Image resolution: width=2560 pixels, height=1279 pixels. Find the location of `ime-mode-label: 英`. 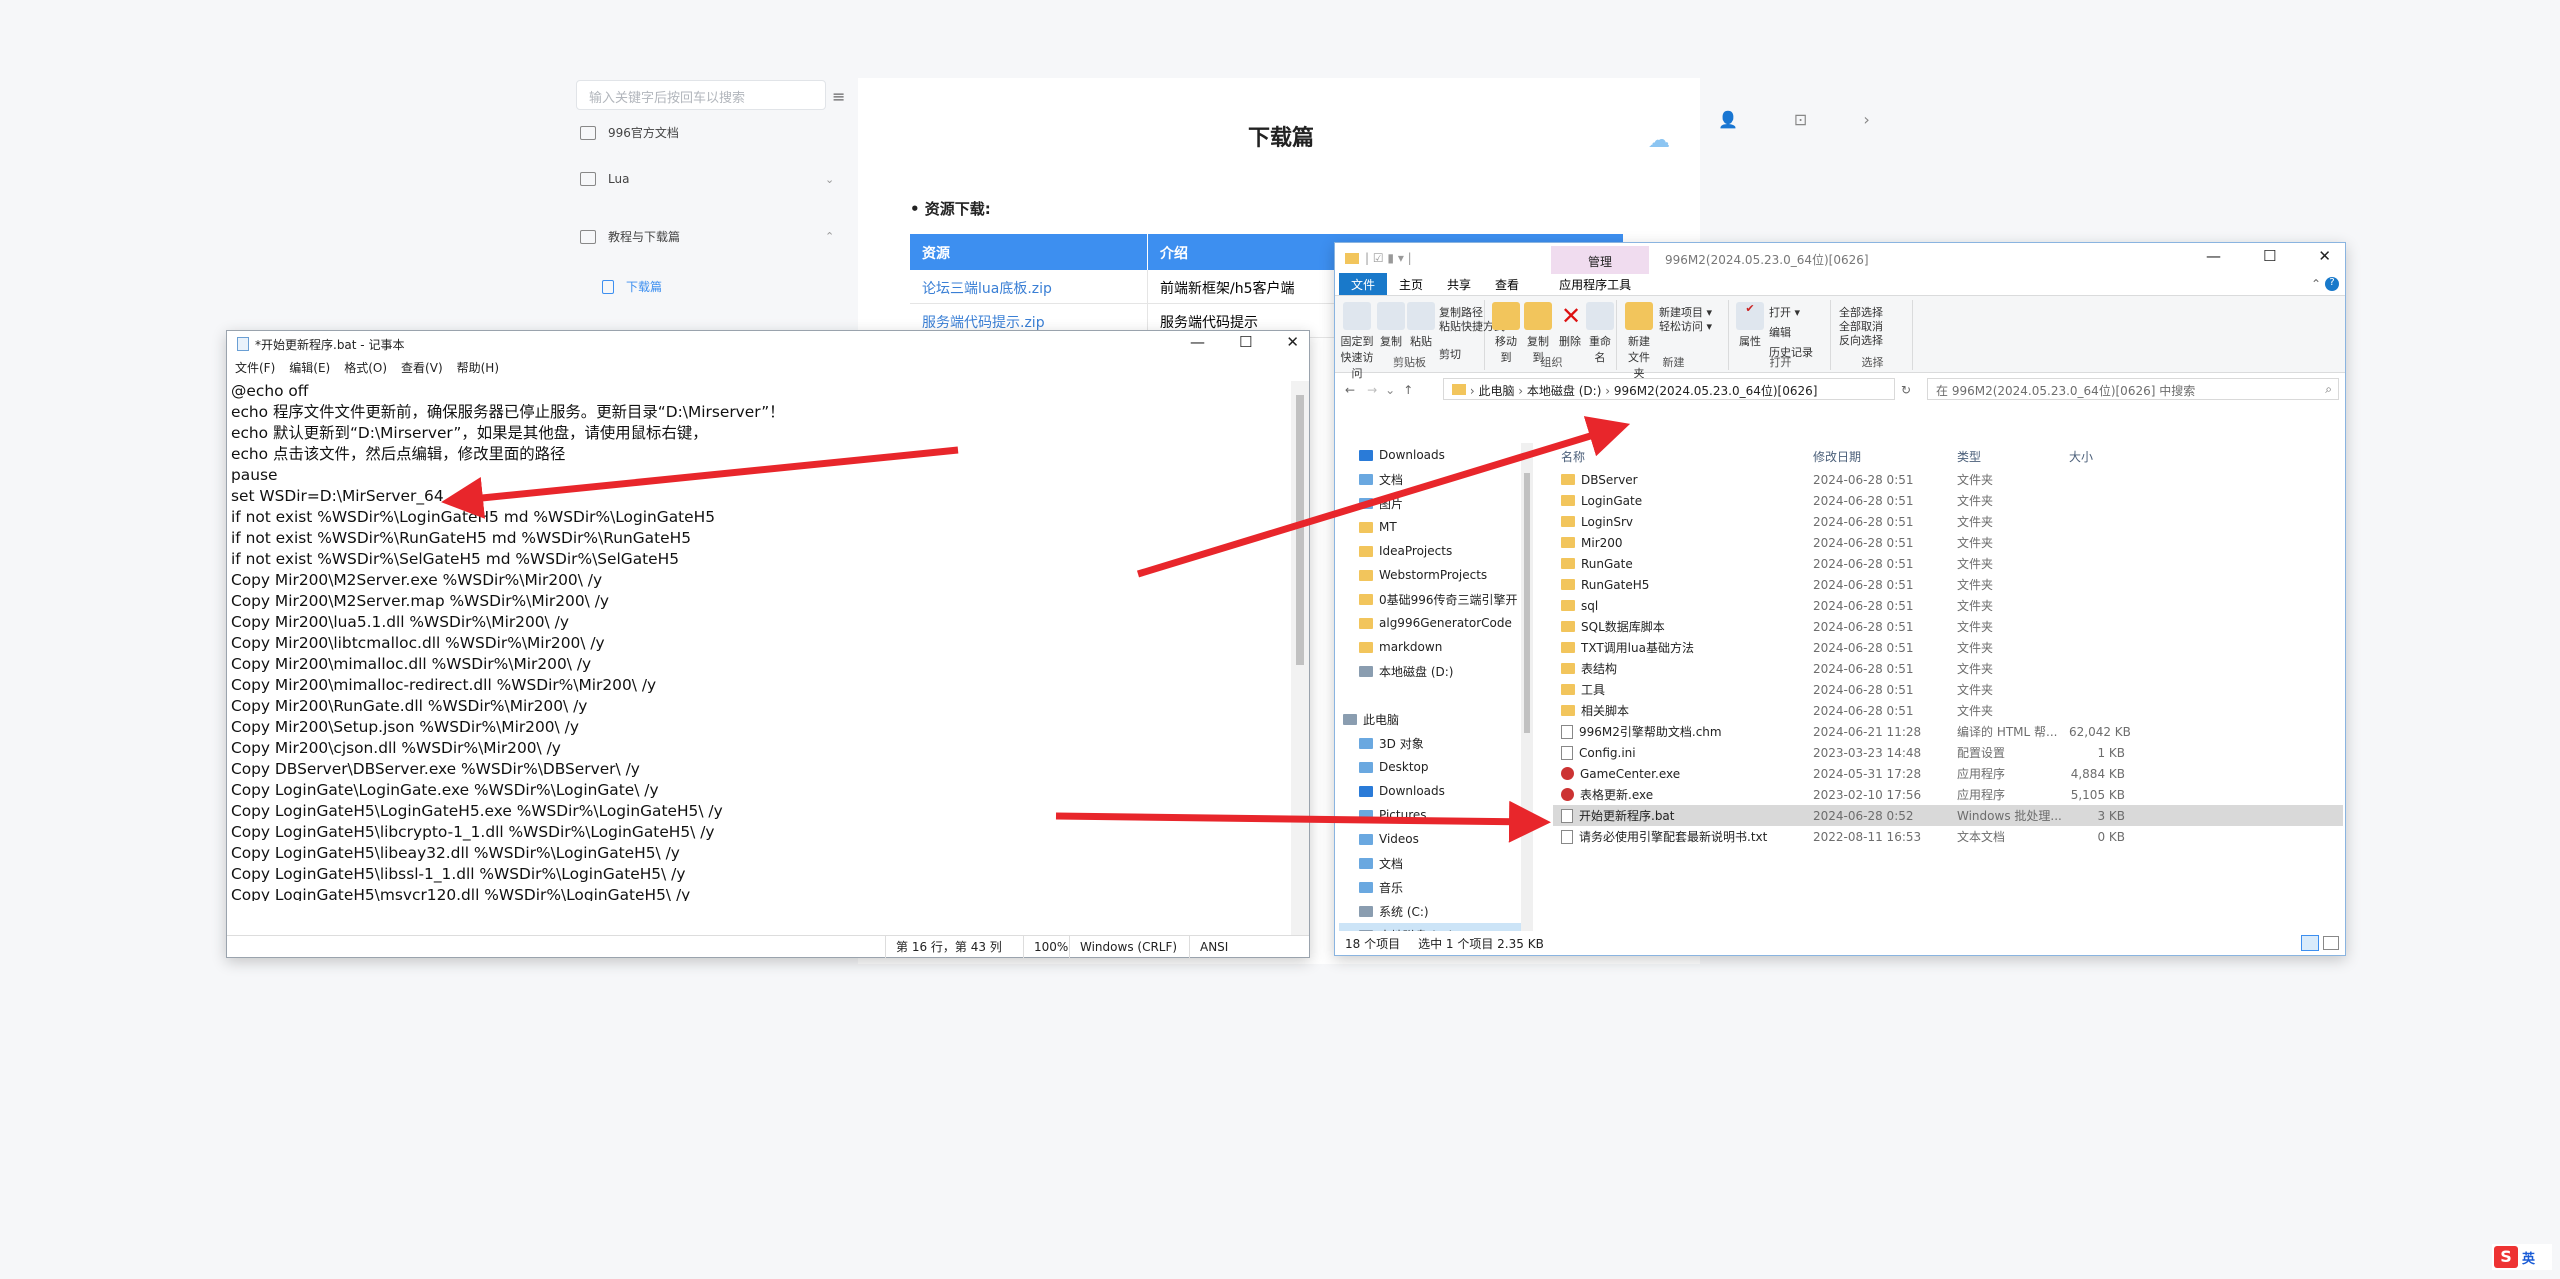

ime-mode-label: 英 is located at coordinates (2529, 1259).